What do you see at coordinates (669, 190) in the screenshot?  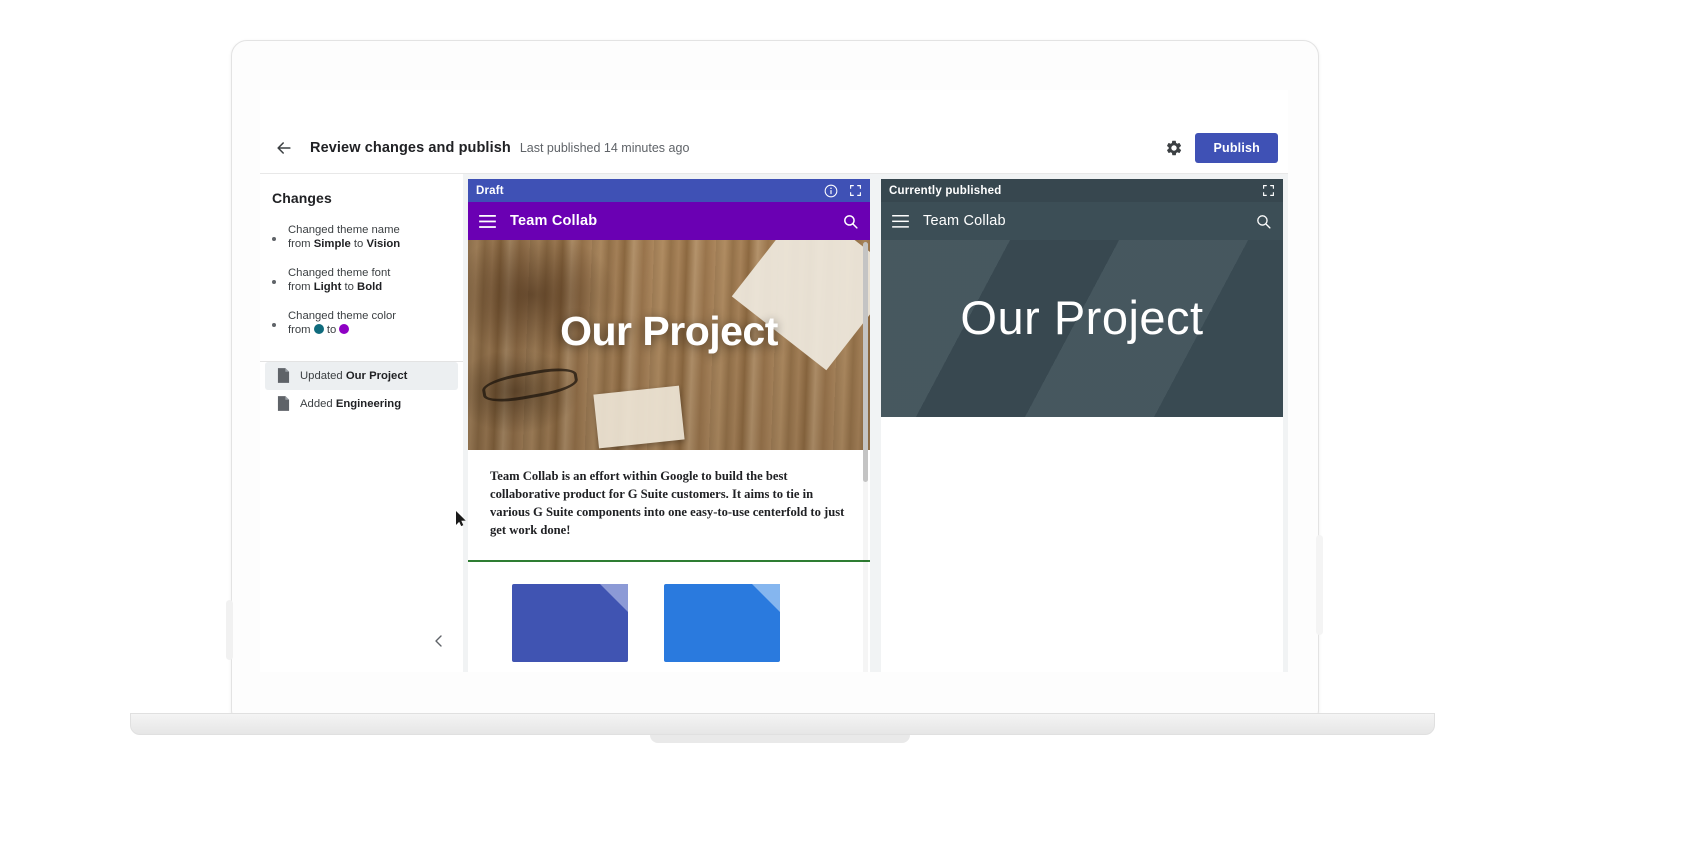 I see `draft-panel-header: Draft` at bounding box center [669, 190].